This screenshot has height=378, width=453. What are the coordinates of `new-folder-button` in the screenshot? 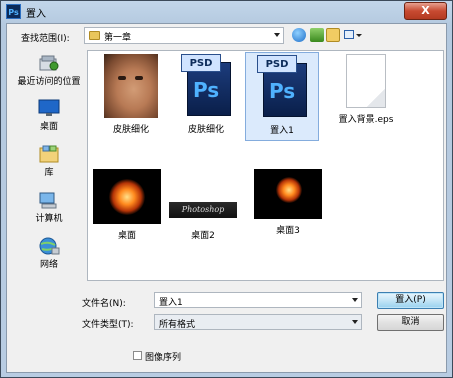 It's located at (333, 35).